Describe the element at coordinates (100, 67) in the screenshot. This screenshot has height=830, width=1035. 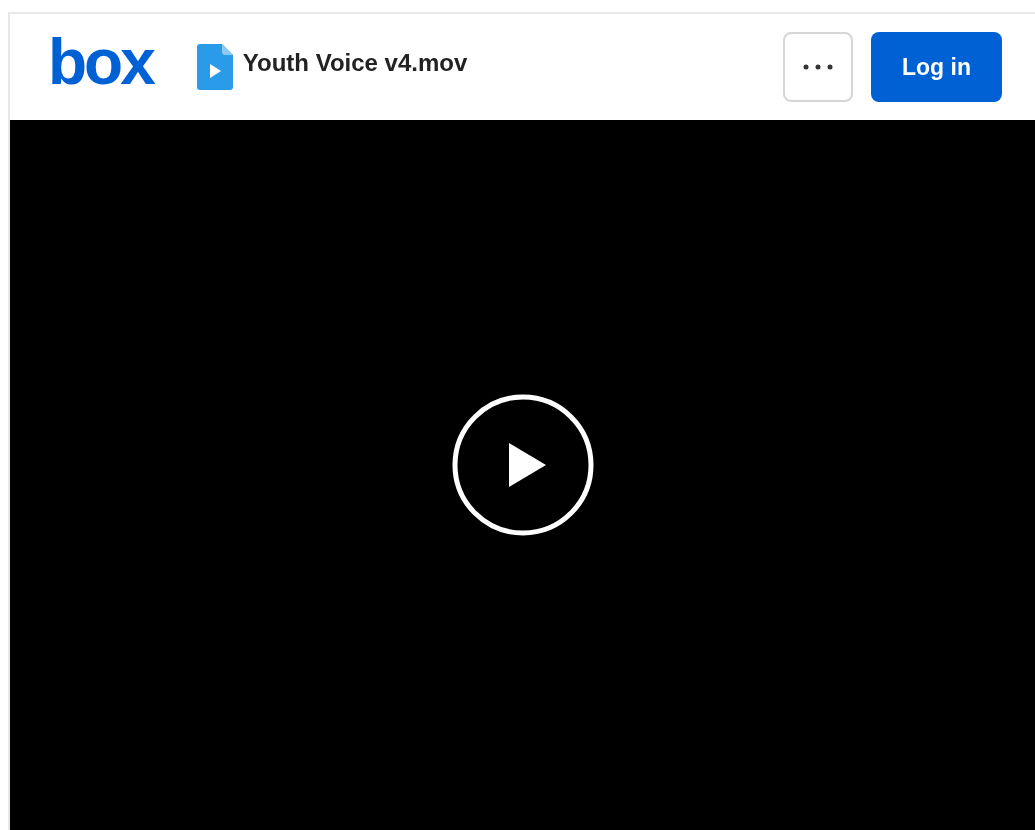
I see `logo: box` at that location.